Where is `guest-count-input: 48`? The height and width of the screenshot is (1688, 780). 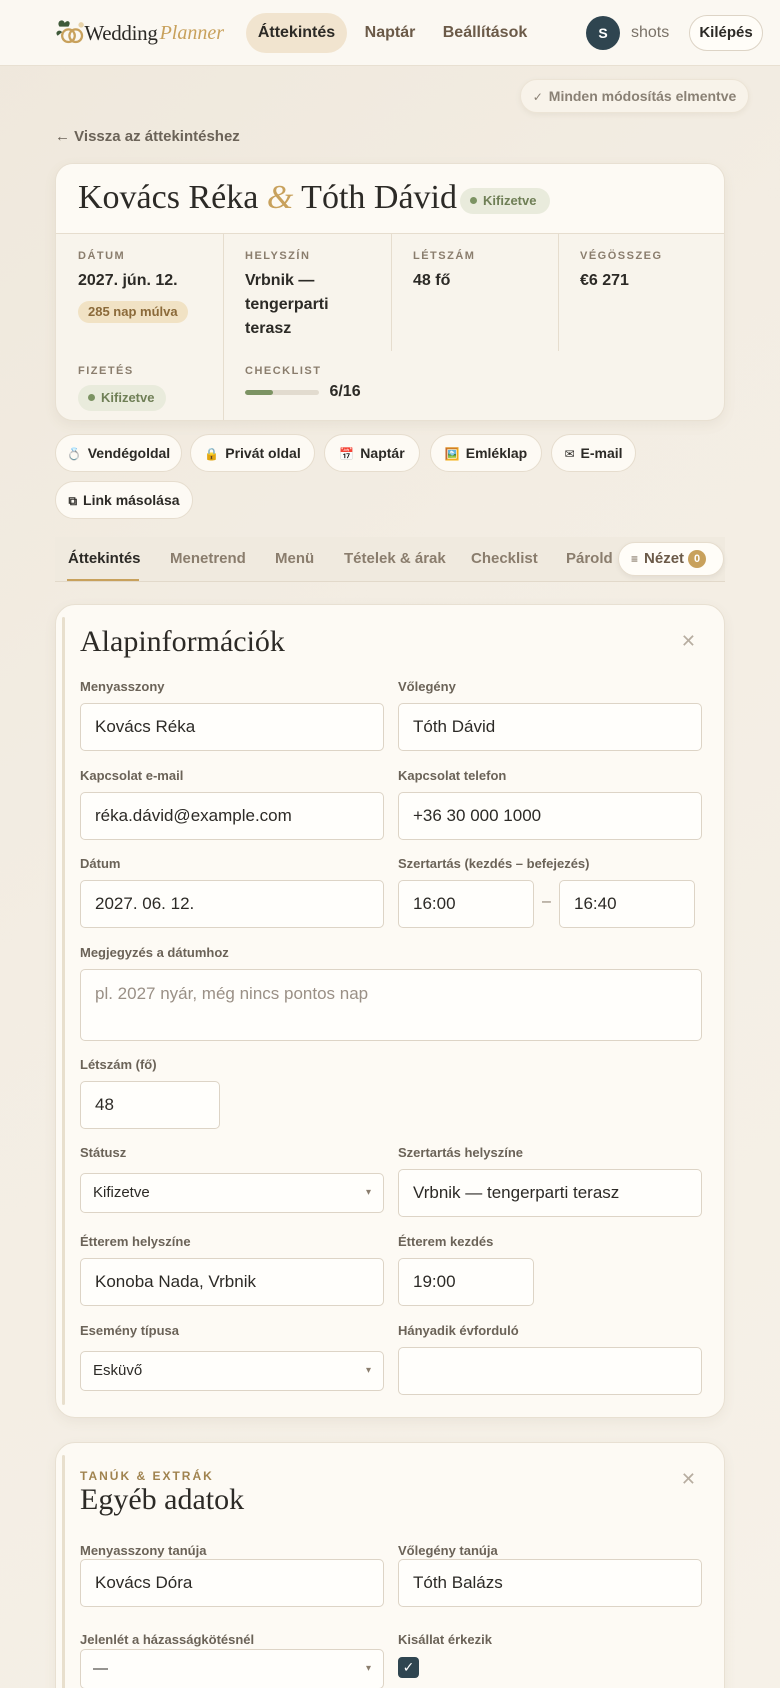
guest-count-input: 48 is located at coordinates (150, 1105).